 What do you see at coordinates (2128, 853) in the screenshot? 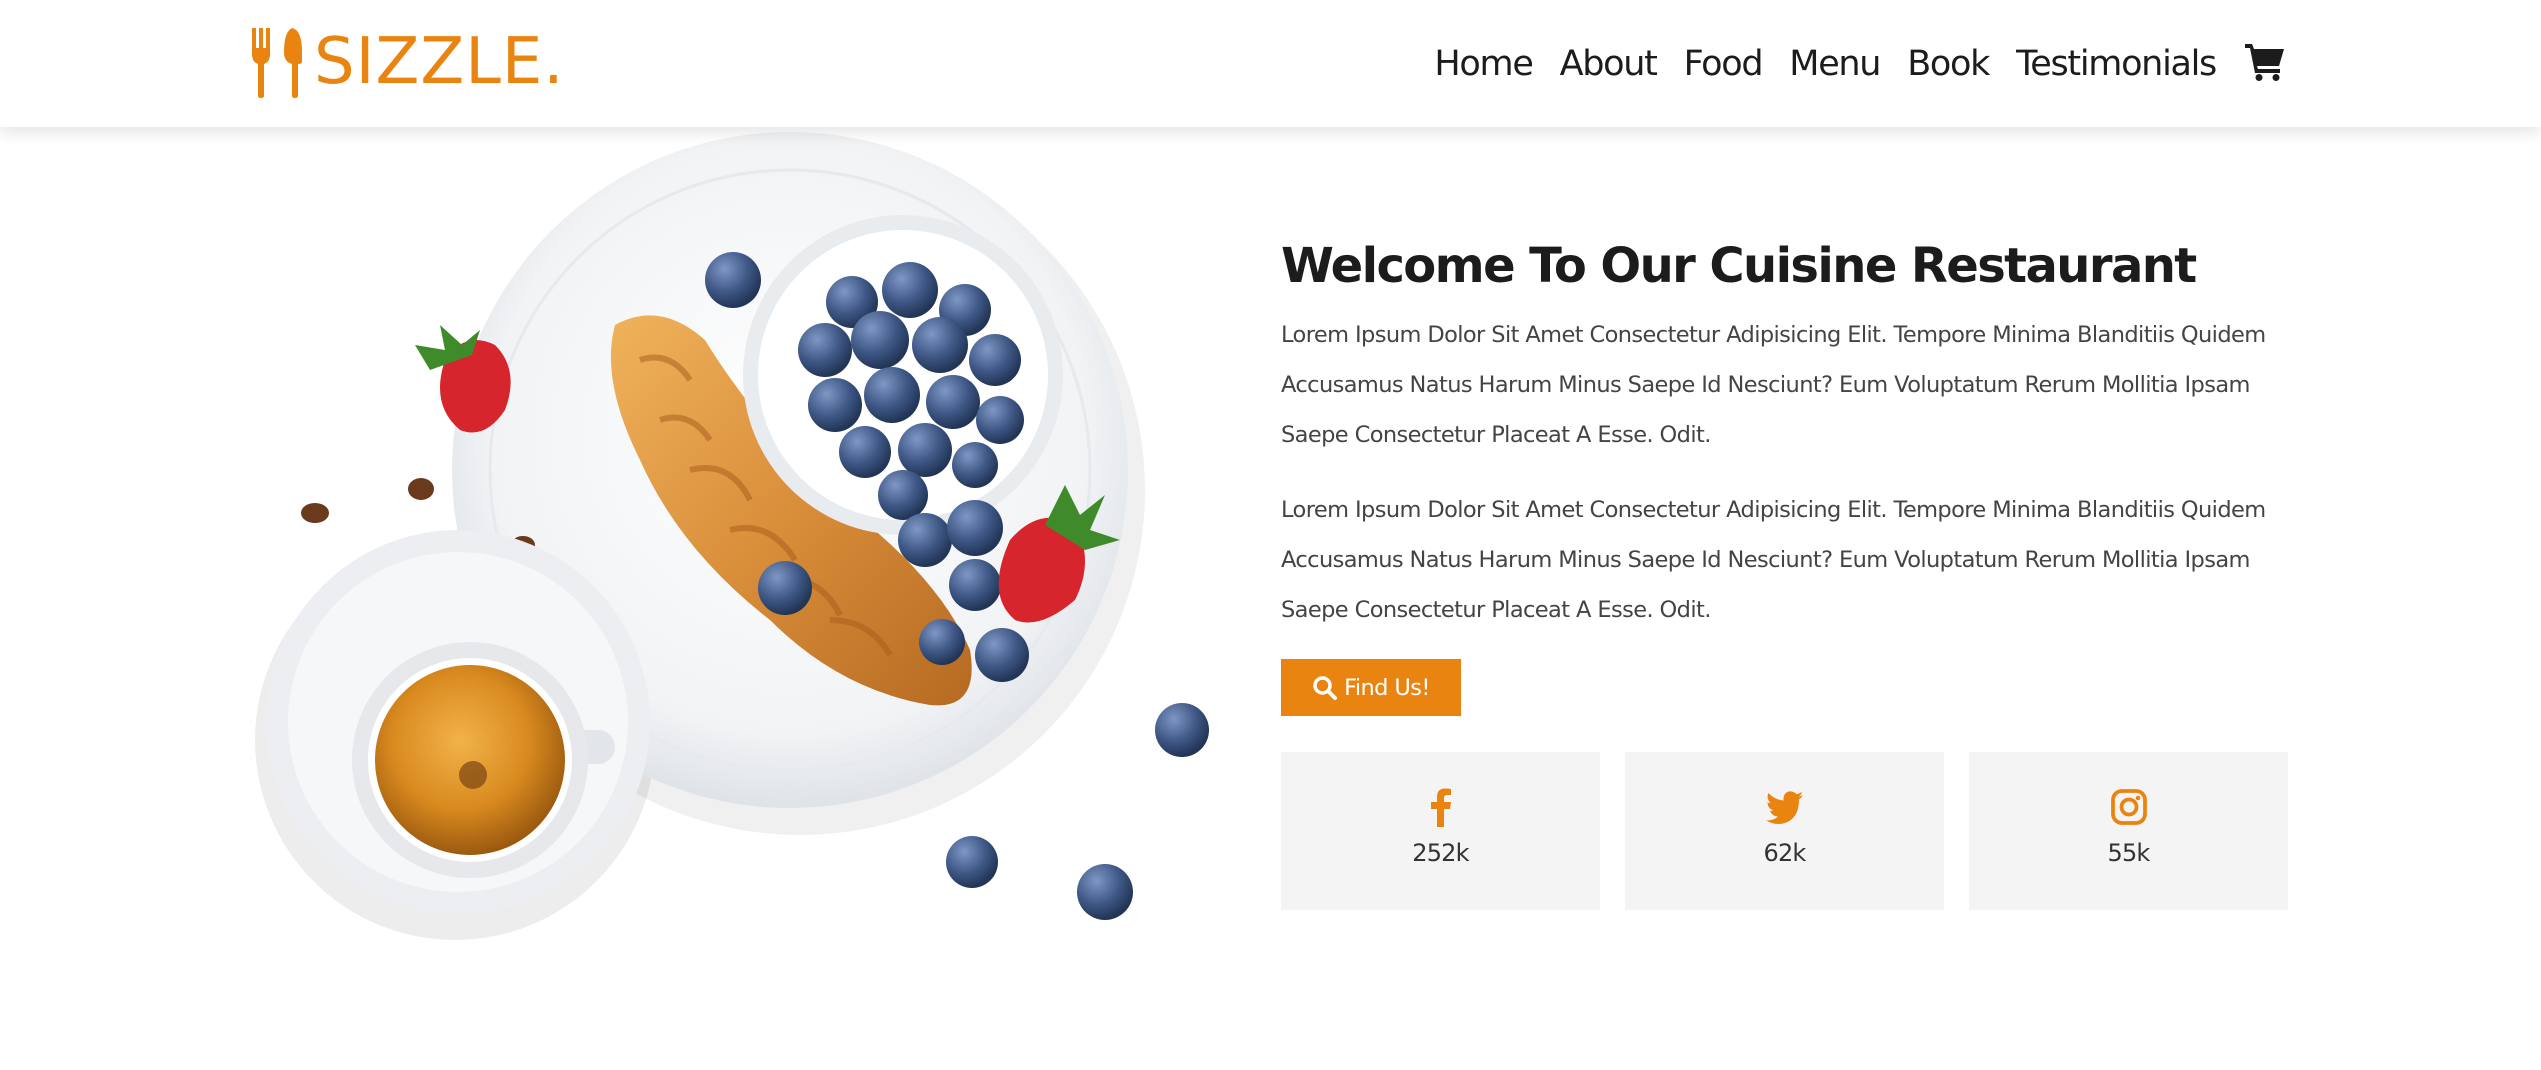
I see `instagram-count: 55k` at bounding box center [2128, 853].